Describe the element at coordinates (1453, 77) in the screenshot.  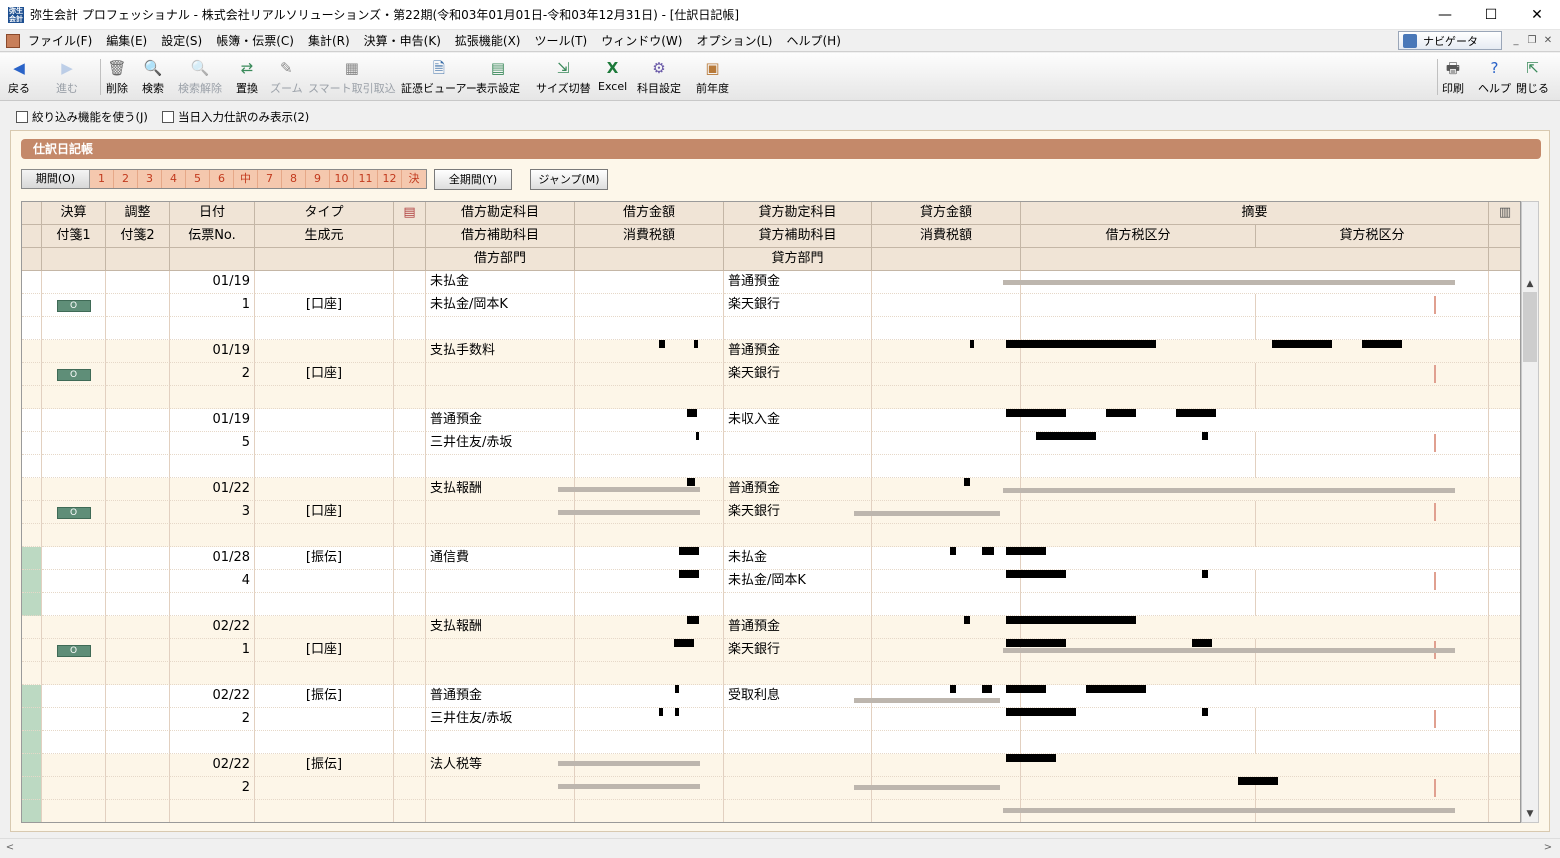
I see `print-button: 🖶 印刷` at that location.